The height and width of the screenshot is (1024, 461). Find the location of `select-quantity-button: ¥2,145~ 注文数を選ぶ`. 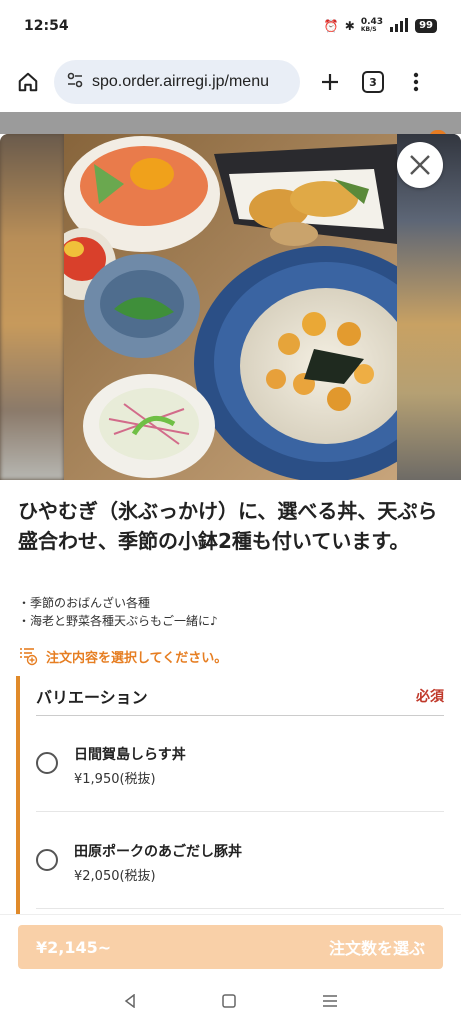

select-quantity-button: ¥2,145~ 注文数を選ぶ is located at coordinates (230, 947).